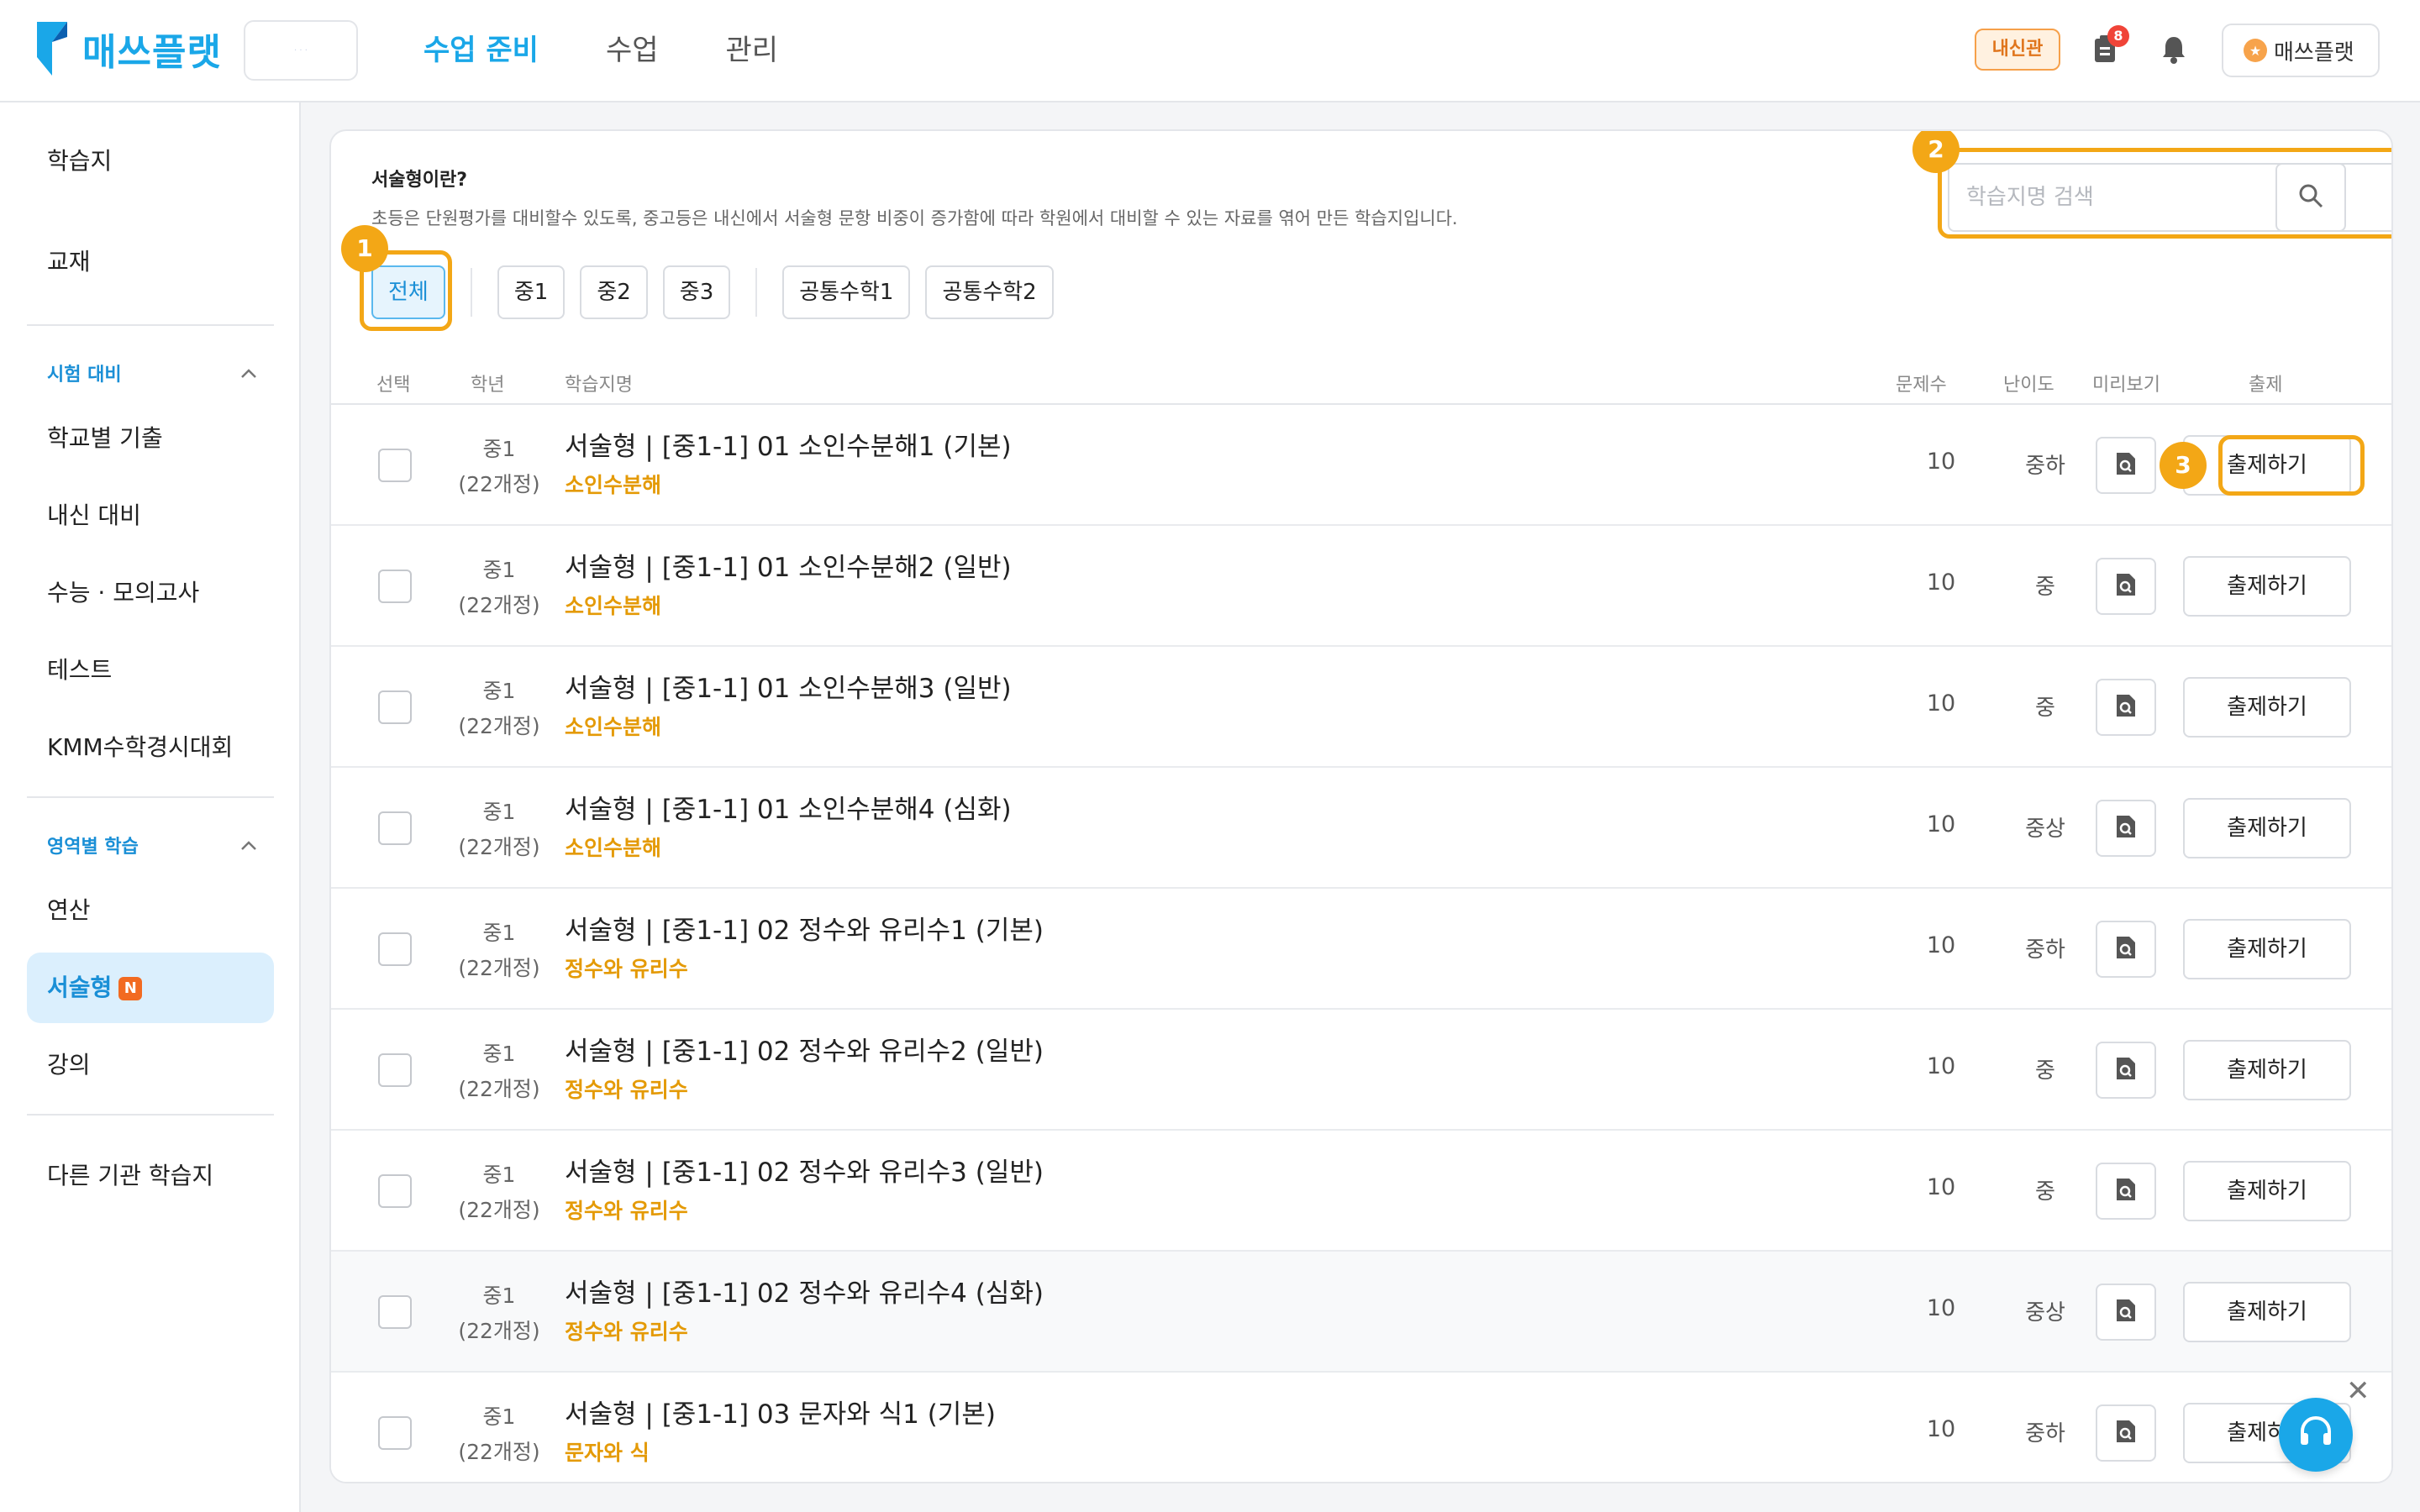 Image resolution: width=2420 pixels, height=1512 pixels. Describe the element at coordinates (788, 686) in the screenshot. I see `row-title: 서술형 | [중1-1] 01 소인수분해3 (일반)` at that location.